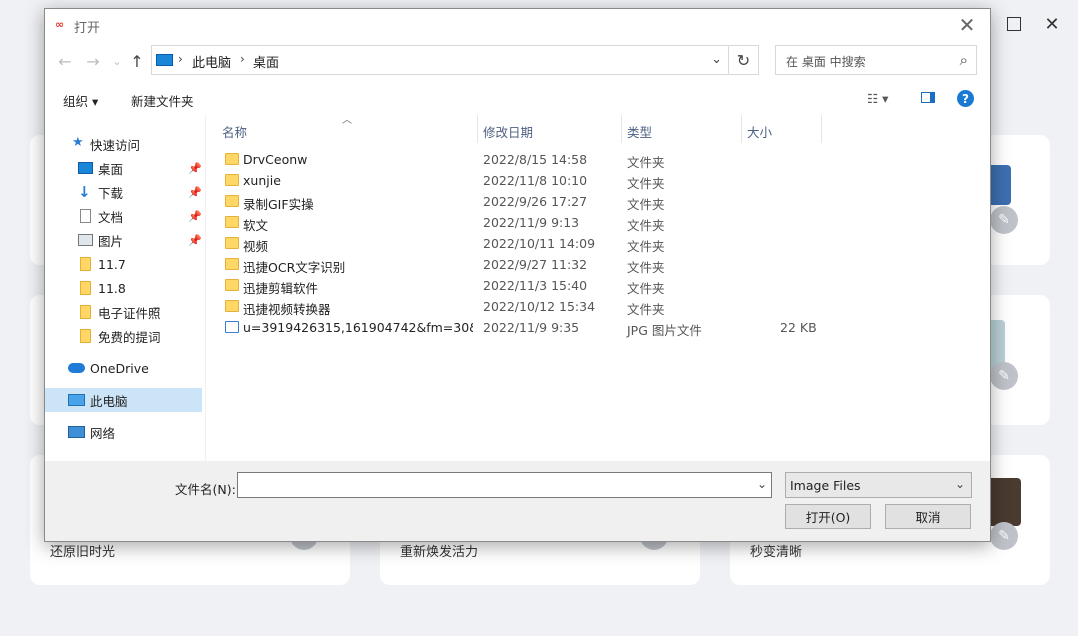 The image size is (1078, 636). What do you see at coordinates (123, 240) in the screenshot?
I see `nav-item-pictures: 图片 📌` at bounding box center [123, 240].